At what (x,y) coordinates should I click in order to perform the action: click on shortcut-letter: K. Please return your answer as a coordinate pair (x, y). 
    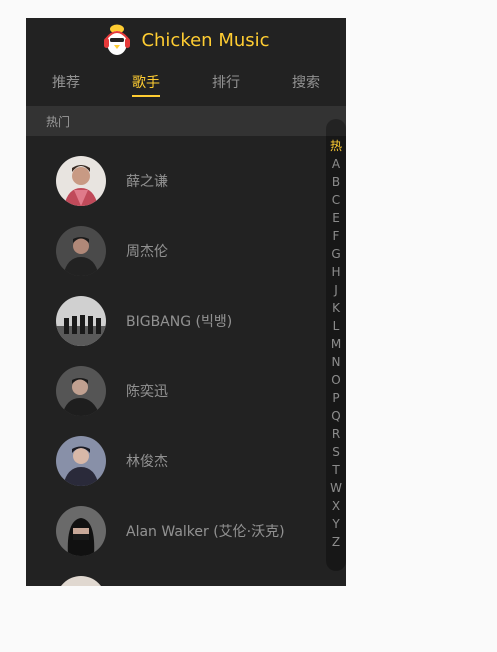
    Looking at the image, I should click on (336, 308).